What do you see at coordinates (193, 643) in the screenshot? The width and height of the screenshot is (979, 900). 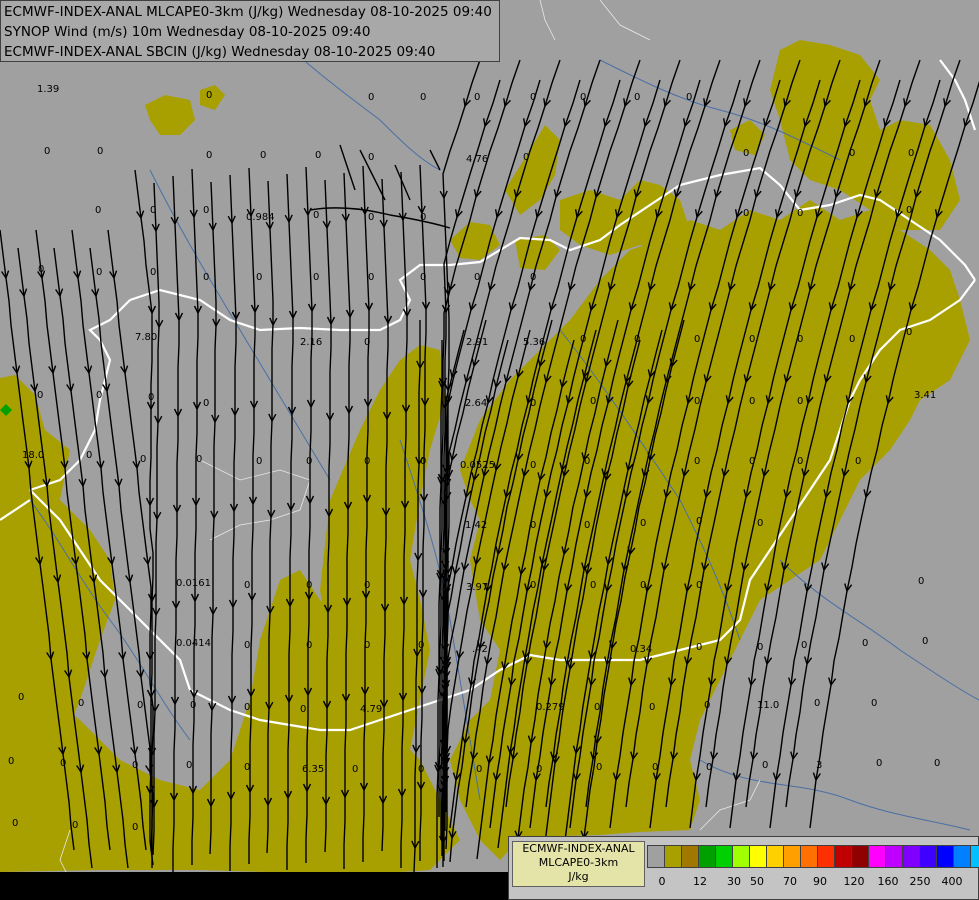 I see `station-value: 0.0414` at bounding box center [193, 643].